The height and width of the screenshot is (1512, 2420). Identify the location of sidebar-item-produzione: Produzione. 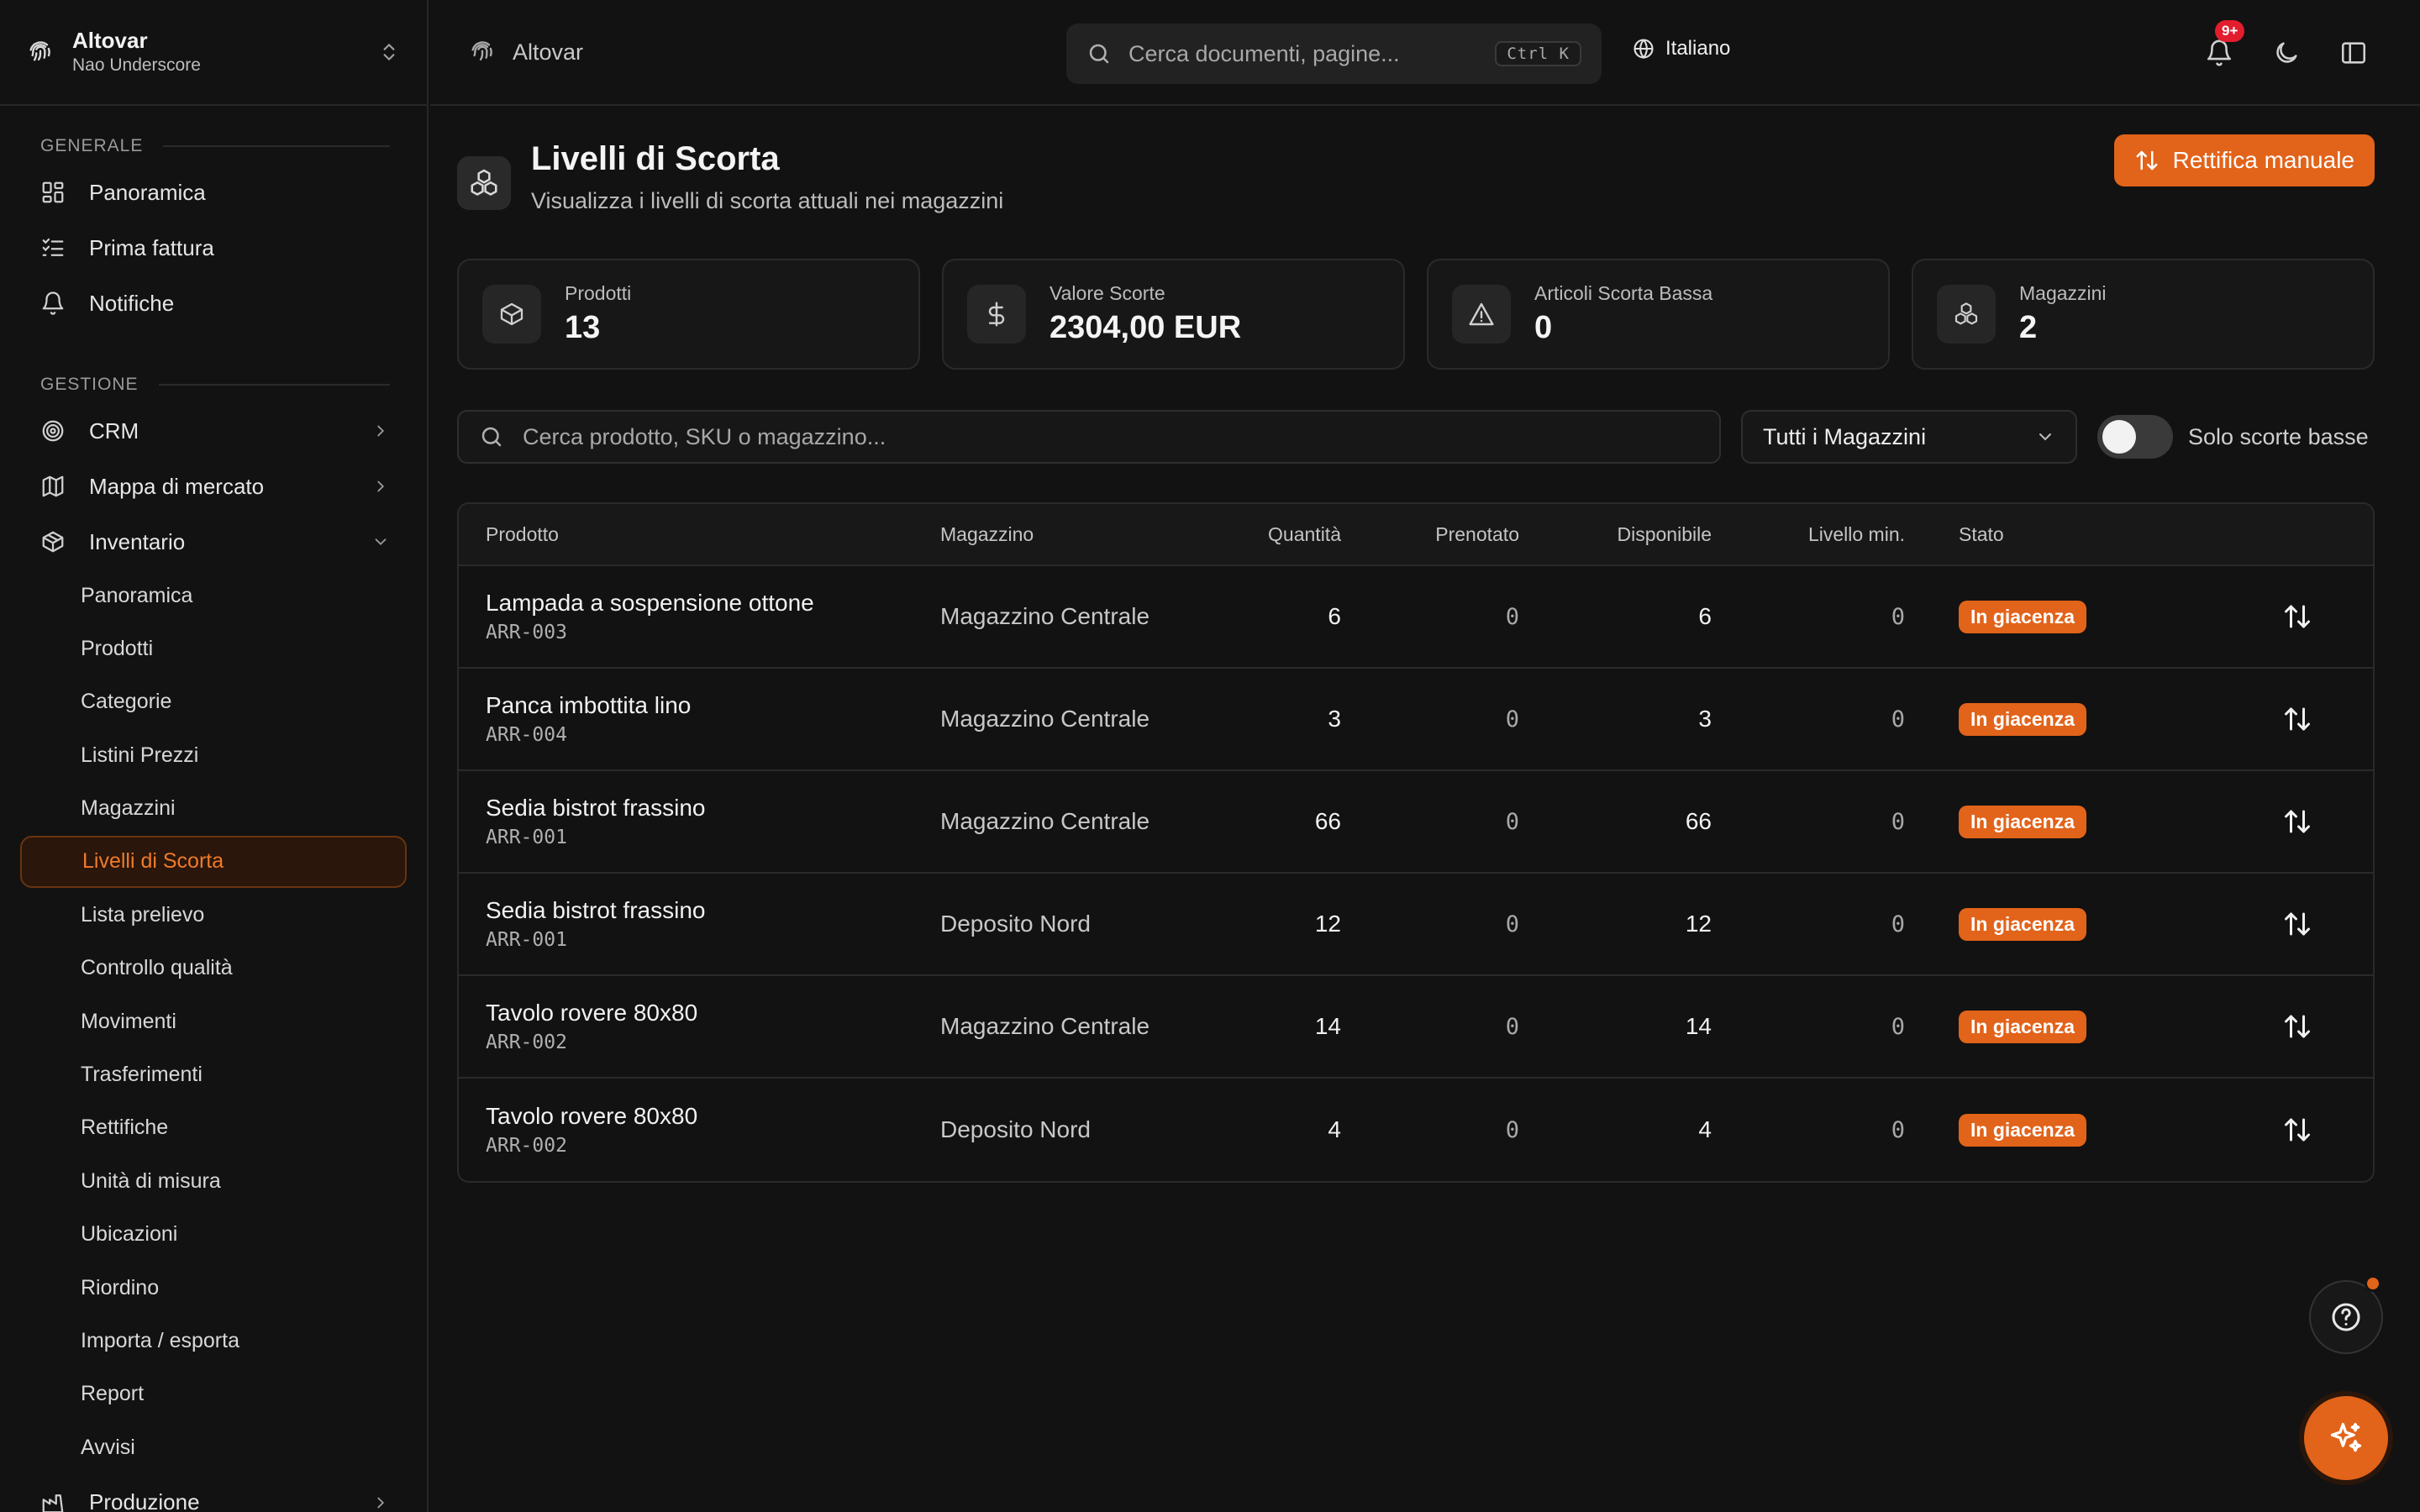
(214, 1493).